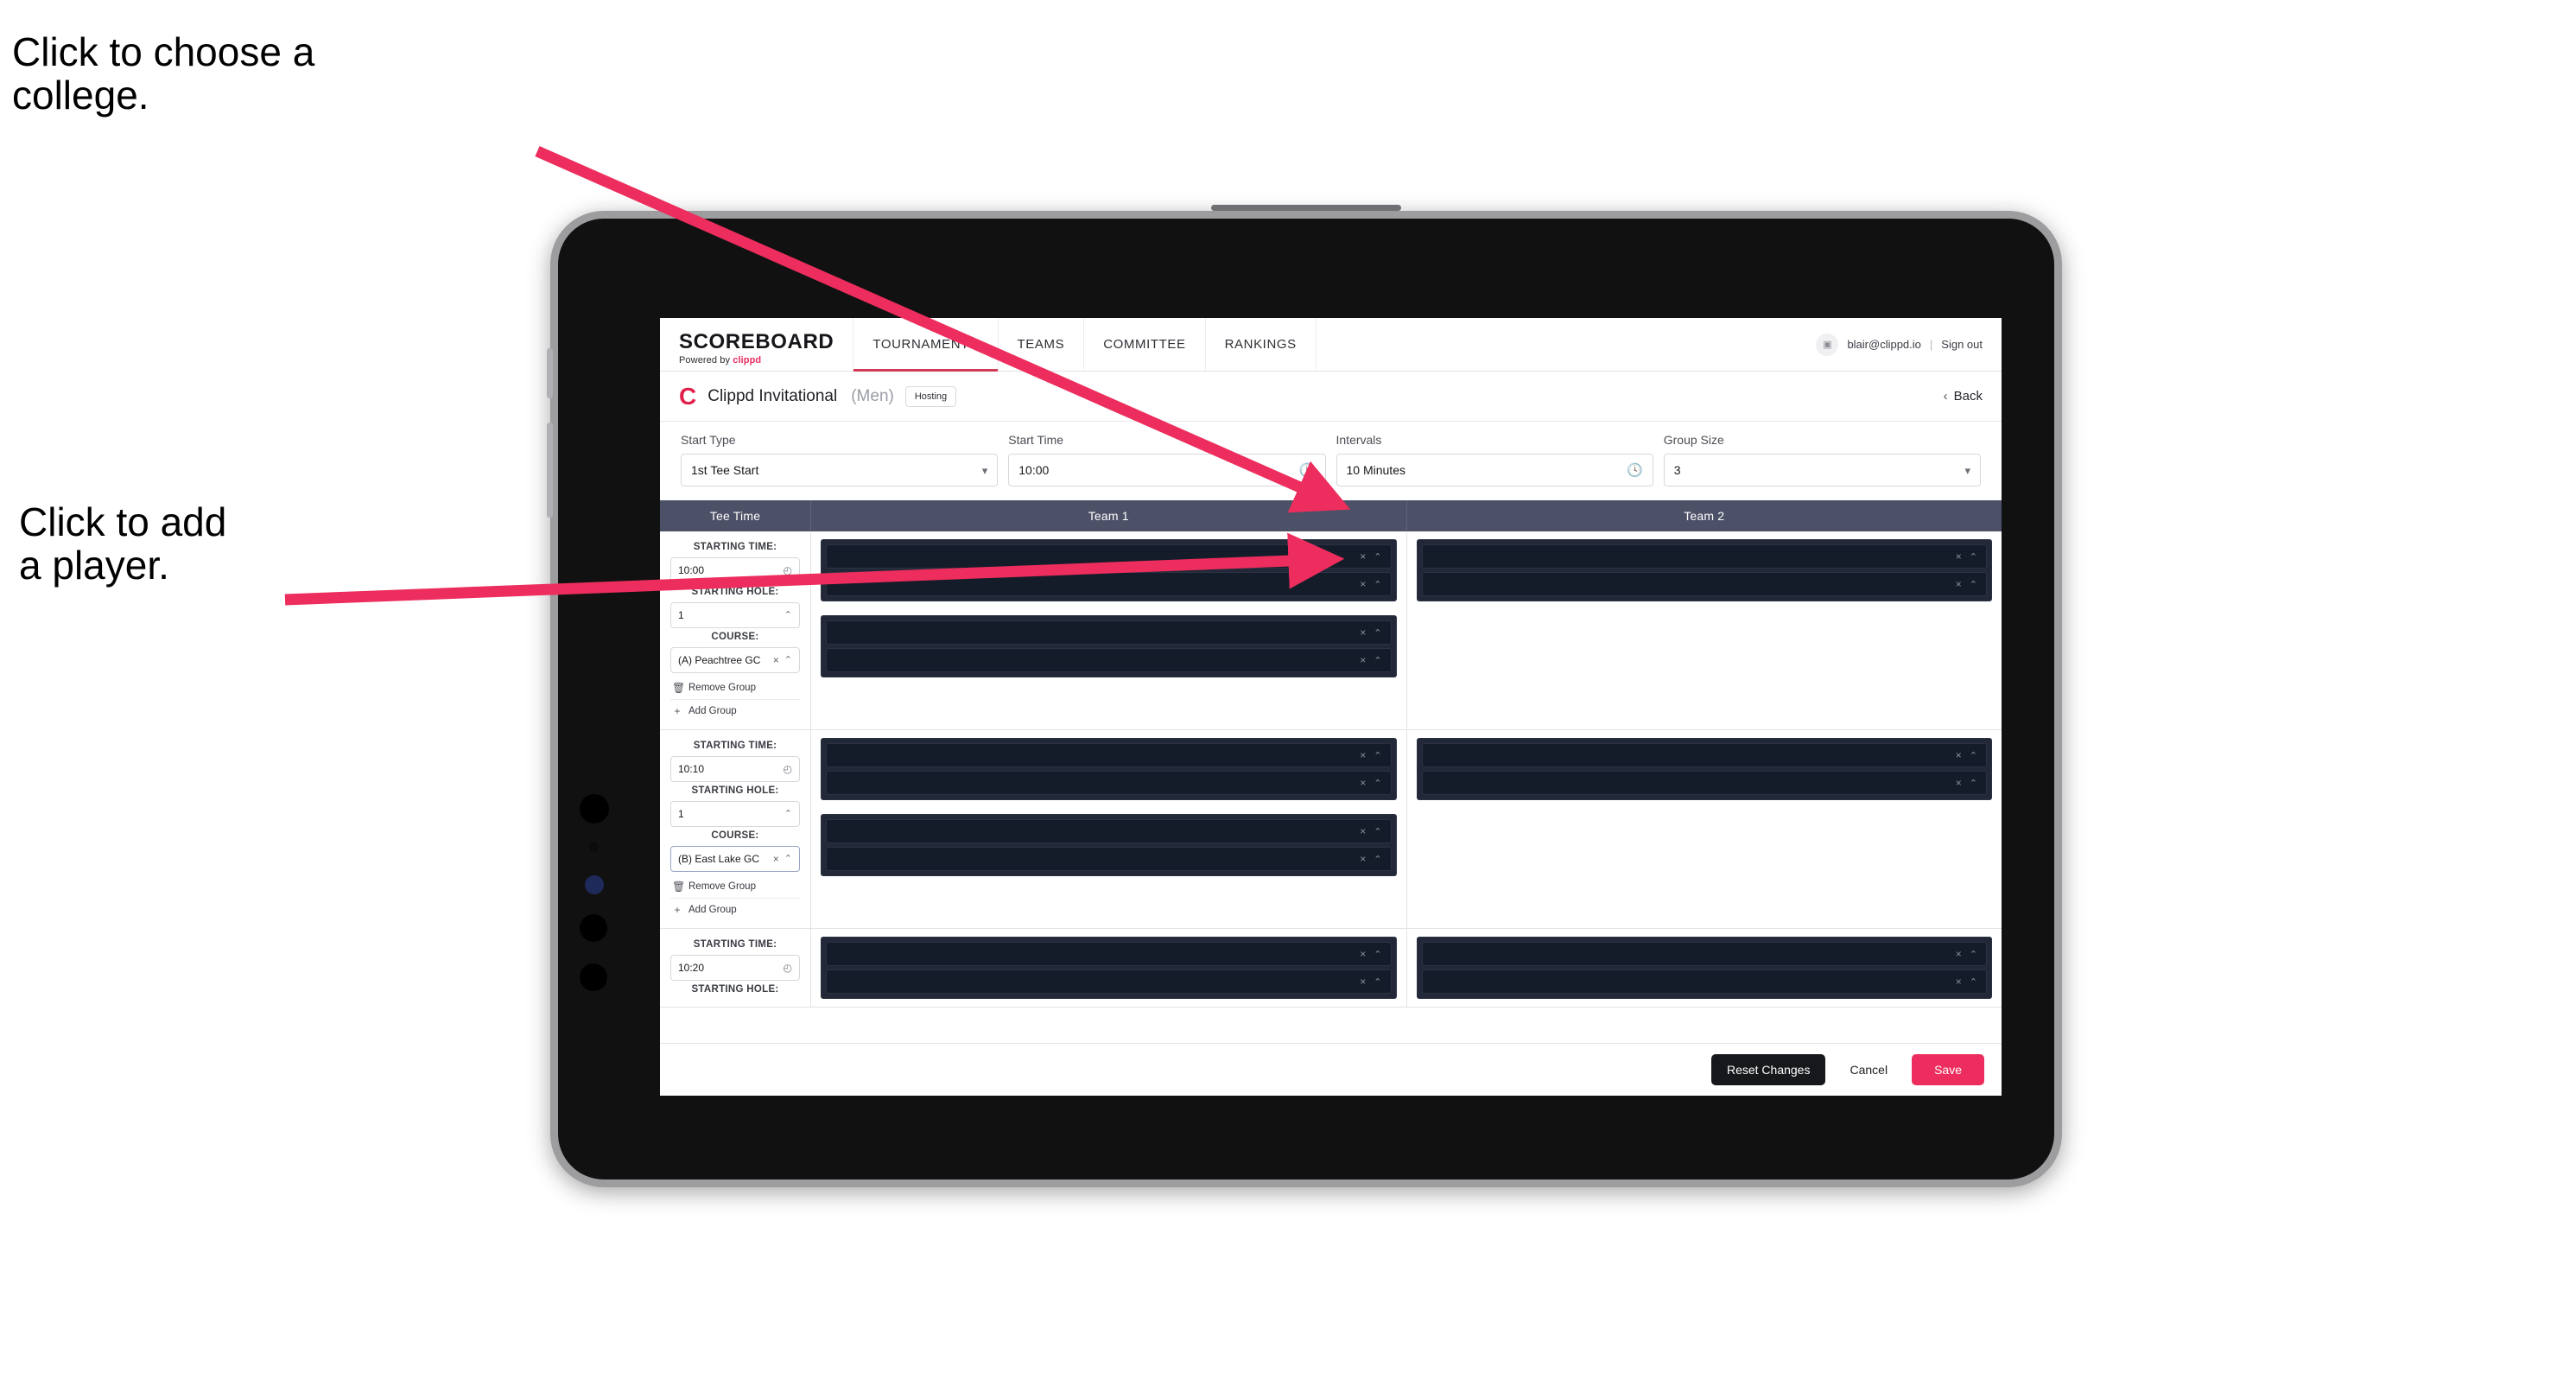 This screenshot has width=2576, height=1386. I want to click on player-slot-block: × ⌃ × ⌃, so click(1704, 968).